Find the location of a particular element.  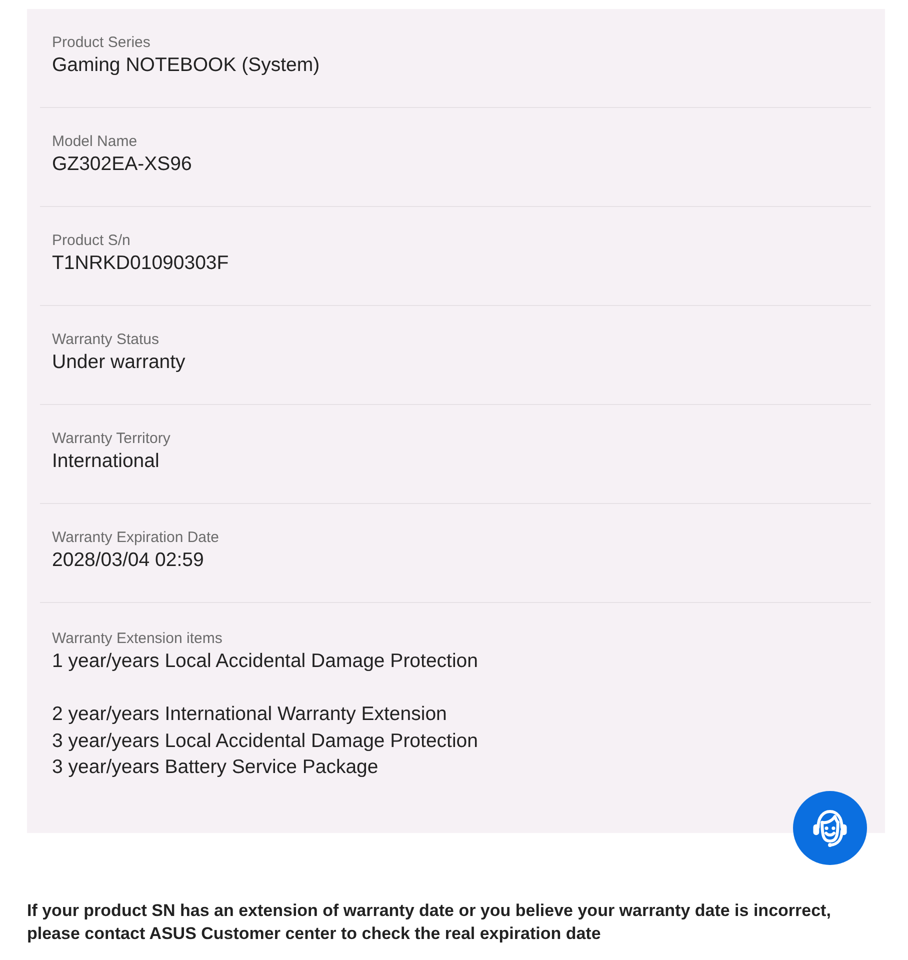

extension-item: 1 year/years Local Accidental Damage Protection is located at coordinates (265, 661).